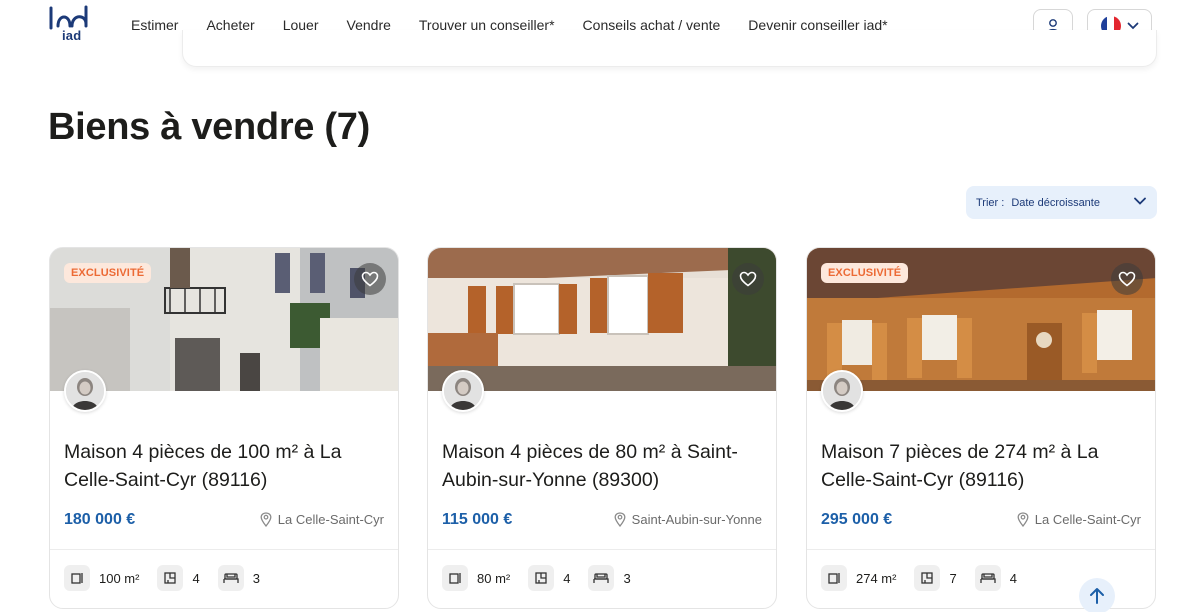  What do you see at coordinates (990, 202) in the screenshot?
I see `sort-label: Trier :` at bounding box center [990, 202].